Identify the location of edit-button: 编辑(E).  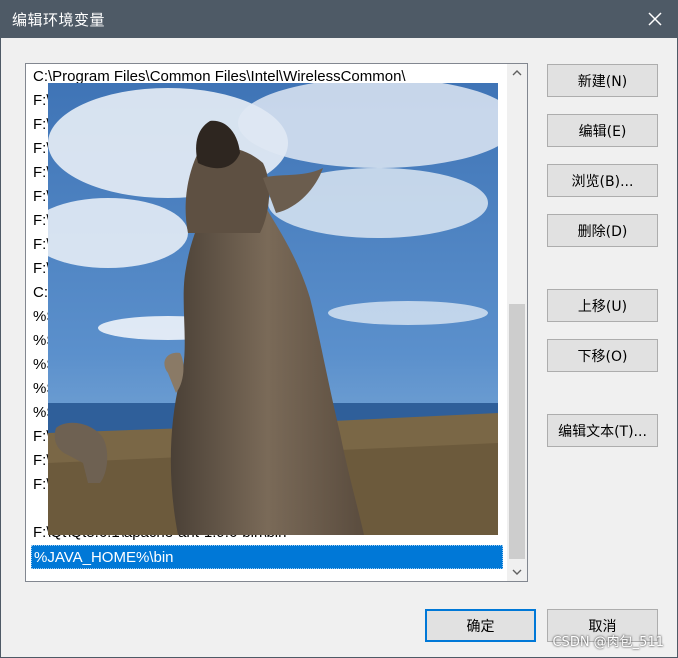
(602, 130).